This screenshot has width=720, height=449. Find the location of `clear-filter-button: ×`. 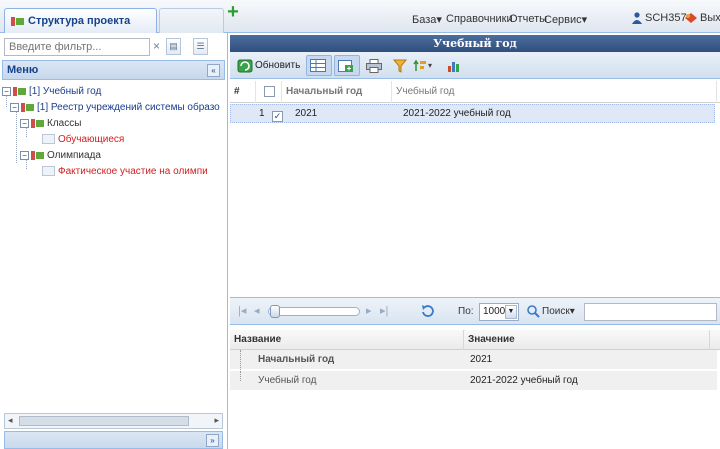

clear-filter-button: × is located at coordinates (156, 46).